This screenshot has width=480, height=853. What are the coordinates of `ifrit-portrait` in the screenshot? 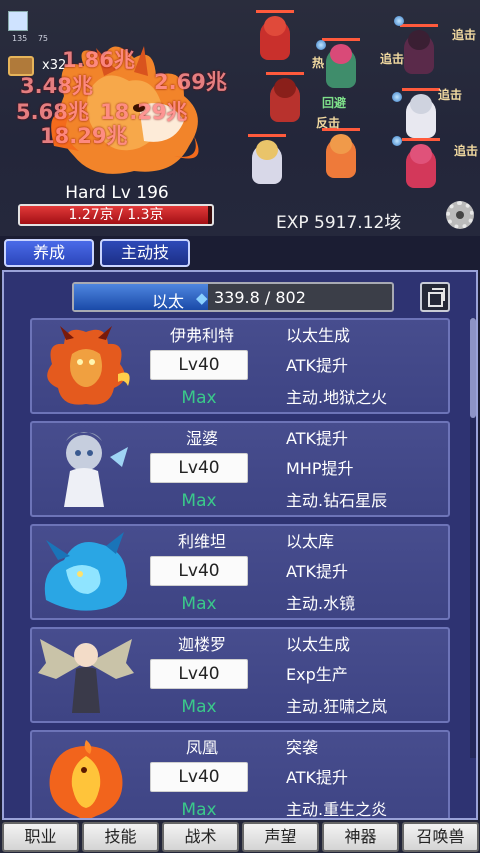 It's located at (88, 365).